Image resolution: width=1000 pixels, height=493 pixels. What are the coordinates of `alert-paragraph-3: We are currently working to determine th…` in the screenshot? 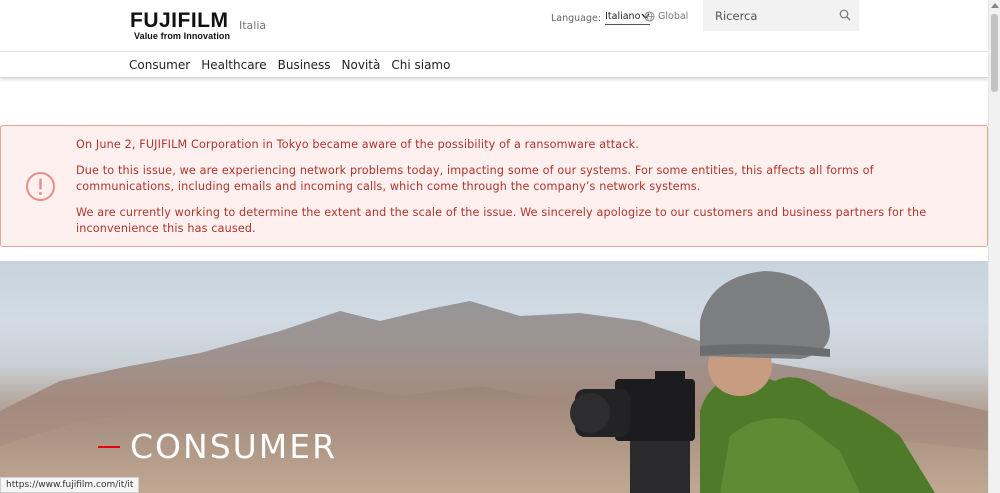 It's located at (501, 220).